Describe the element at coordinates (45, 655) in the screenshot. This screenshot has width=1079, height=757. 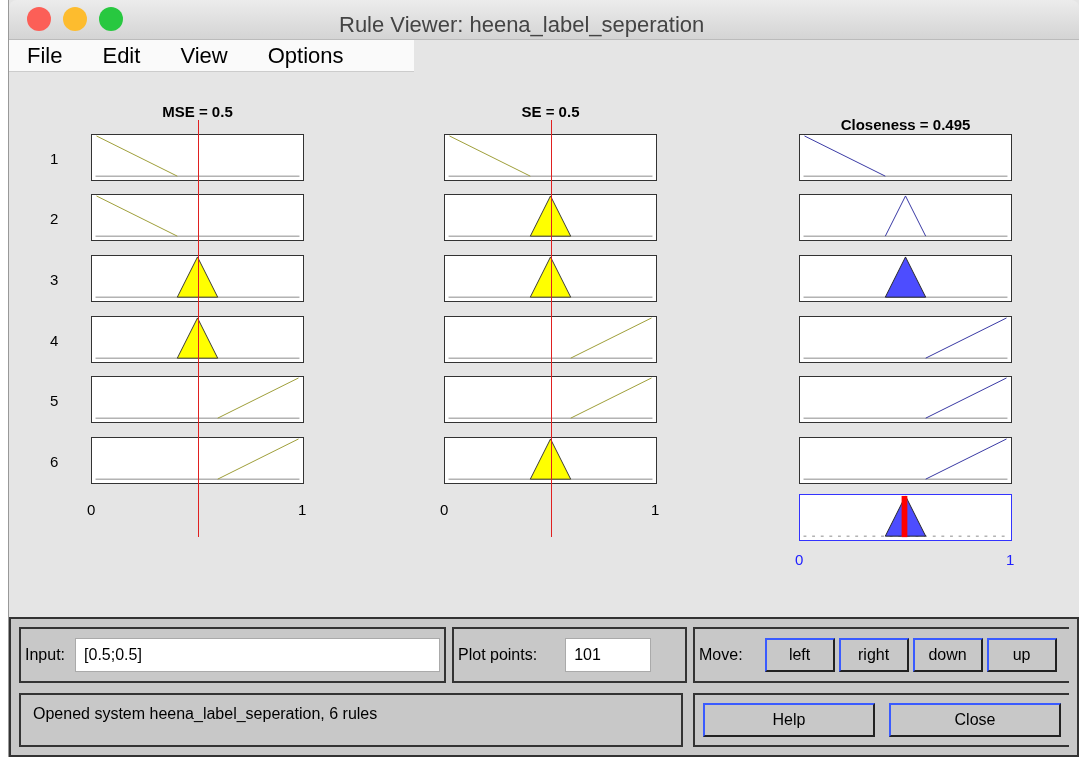
I see `input-label: Input:` at that location.